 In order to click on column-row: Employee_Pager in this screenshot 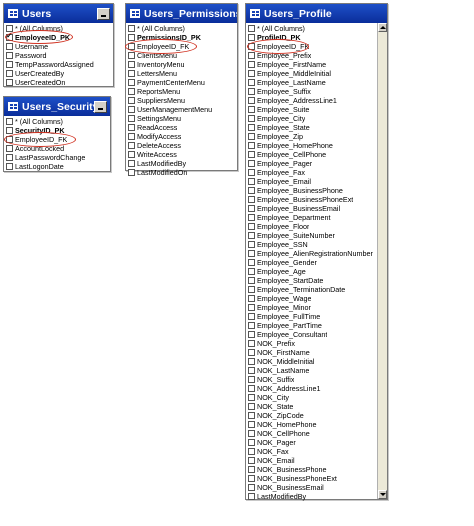, I will do `click(311, 163)`.